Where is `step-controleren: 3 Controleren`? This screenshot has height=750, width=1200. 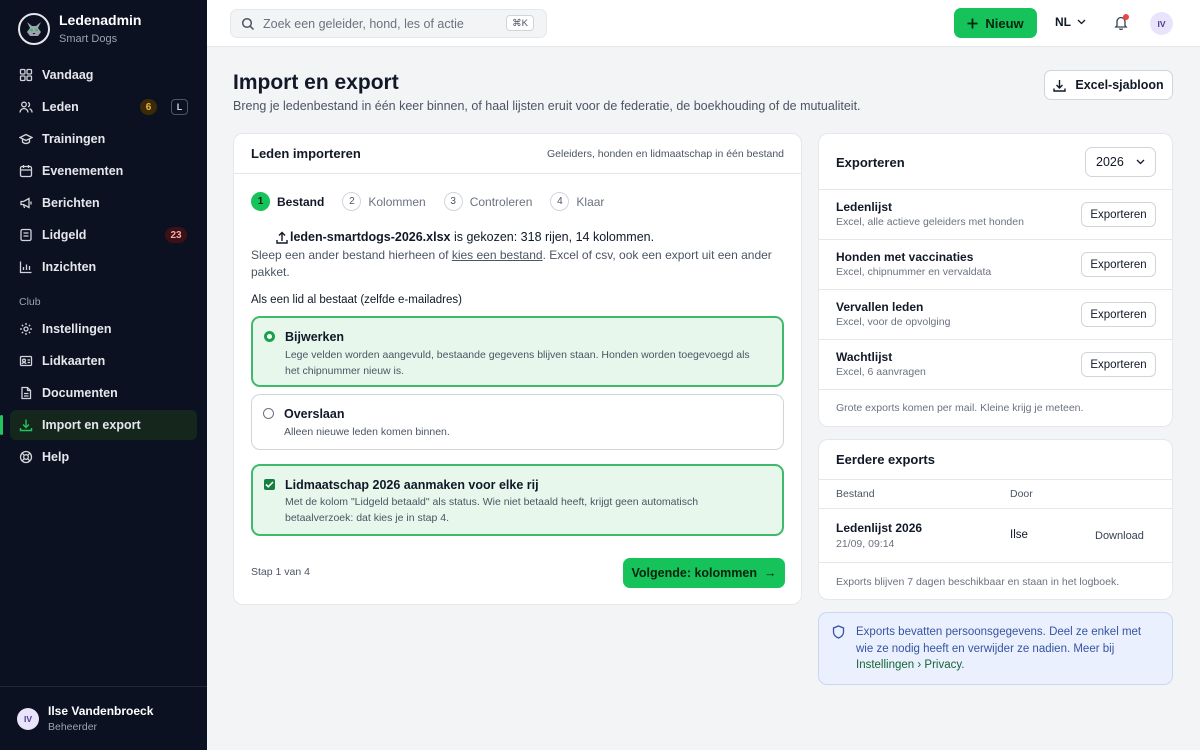 step-controleren: 3 Controleren is located at coordinates (488, 201).